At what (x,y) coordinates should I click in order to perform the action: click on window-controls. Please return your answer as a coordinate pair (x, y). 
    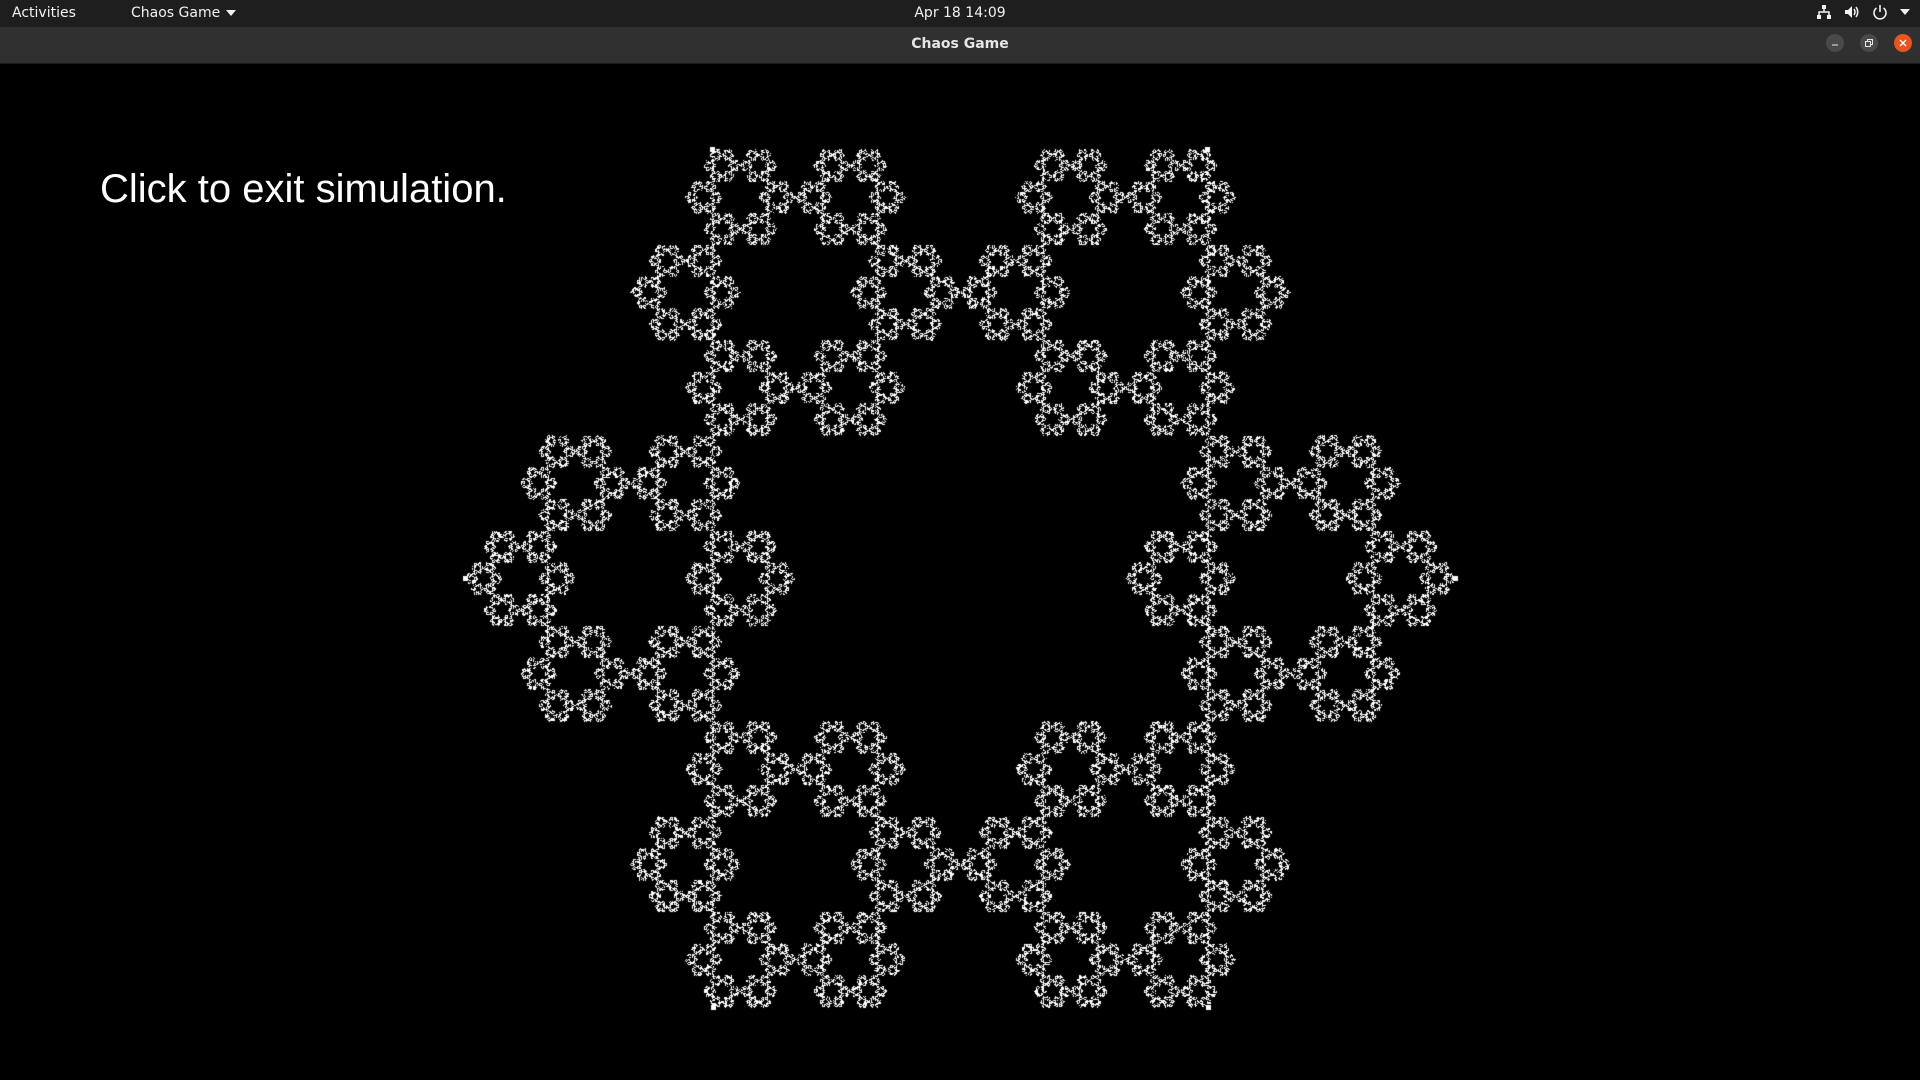
    Looking at the image, I should click on (1869, 43).